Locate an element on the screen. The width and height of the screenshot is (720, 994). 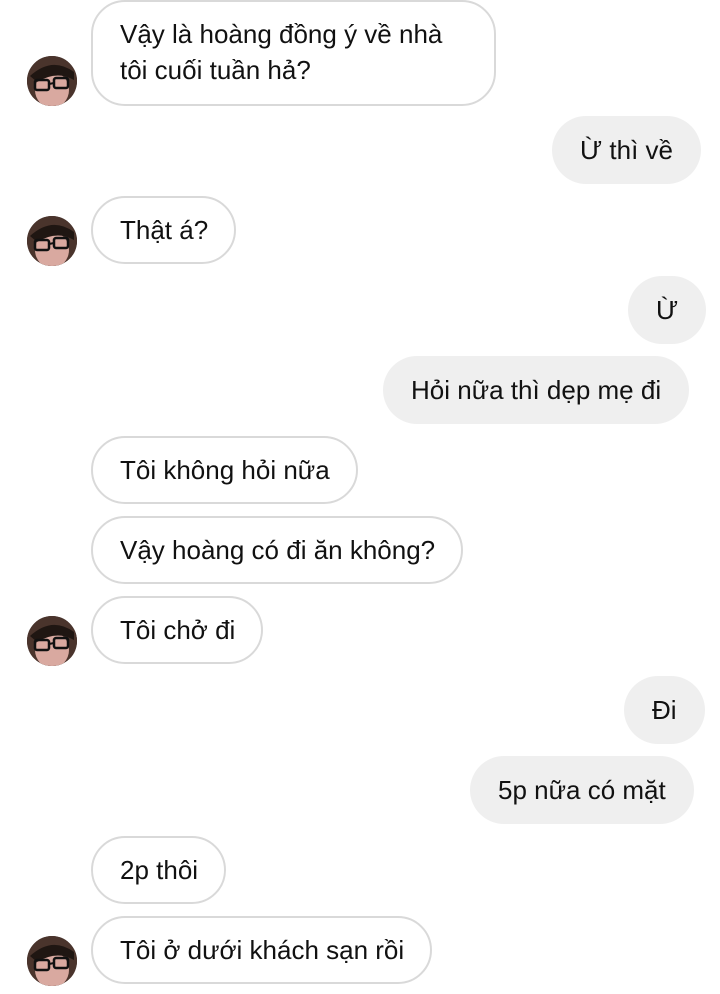
message-text: Đi is located at coordinates (664, 710).